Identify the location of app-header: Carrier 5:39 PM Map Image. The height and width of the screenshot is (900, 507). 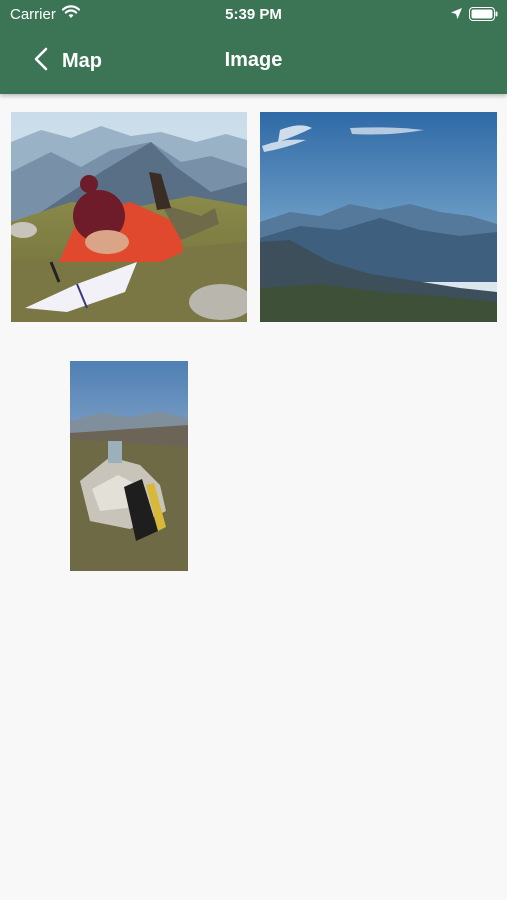
(253, 47).